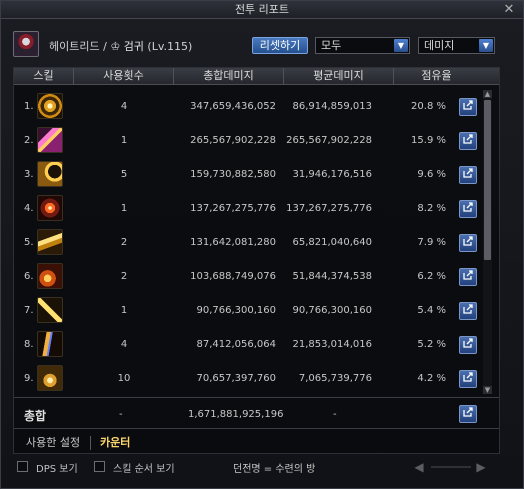  What do you see at coordinates (419, 467) in the screenshot?
I see `prev-page-icon: ◀` at bounding box center [419, 467].